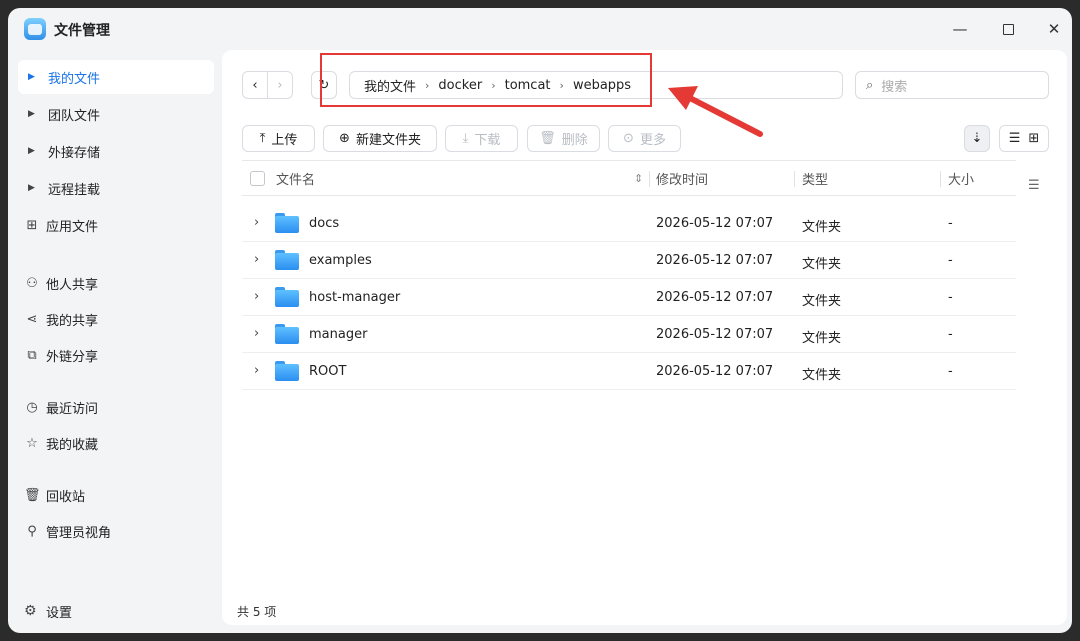 Image resolution: width=1080 pixels, height=641 pixels. Describe the element at coordinates (629, 260) in the screenshot. I see `table-row: › examples 2026-05-12 07:07 文件夹 -` at that location.